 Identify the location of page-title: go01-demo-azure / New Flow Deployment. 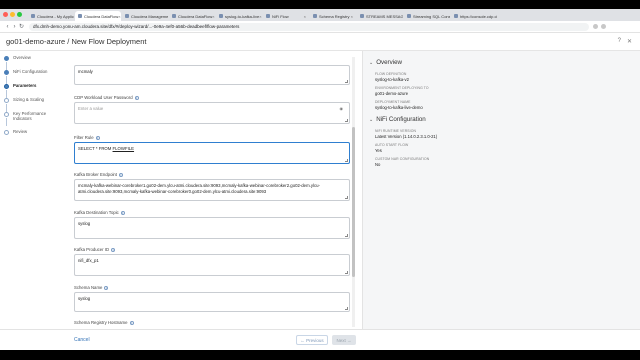
(76, 41).